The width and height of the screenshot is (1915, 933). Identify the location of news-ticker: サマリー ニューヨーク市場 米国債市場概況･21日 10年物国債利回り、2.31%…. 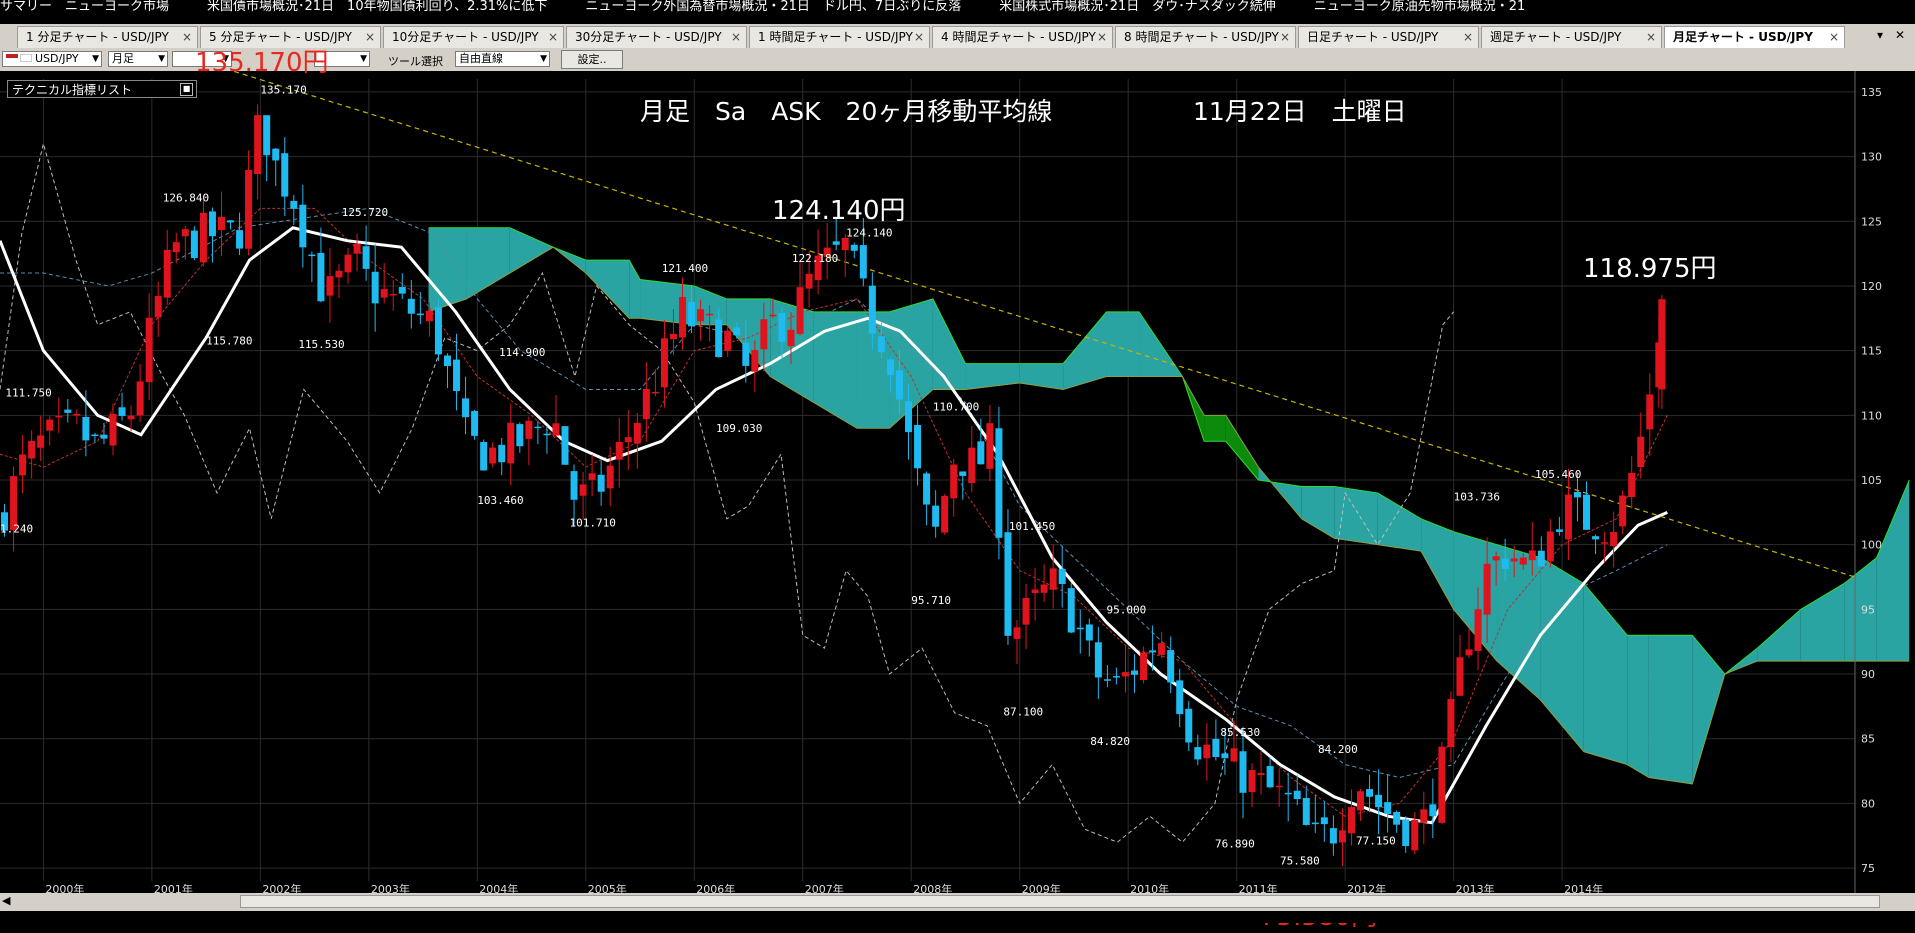
(957, 7).